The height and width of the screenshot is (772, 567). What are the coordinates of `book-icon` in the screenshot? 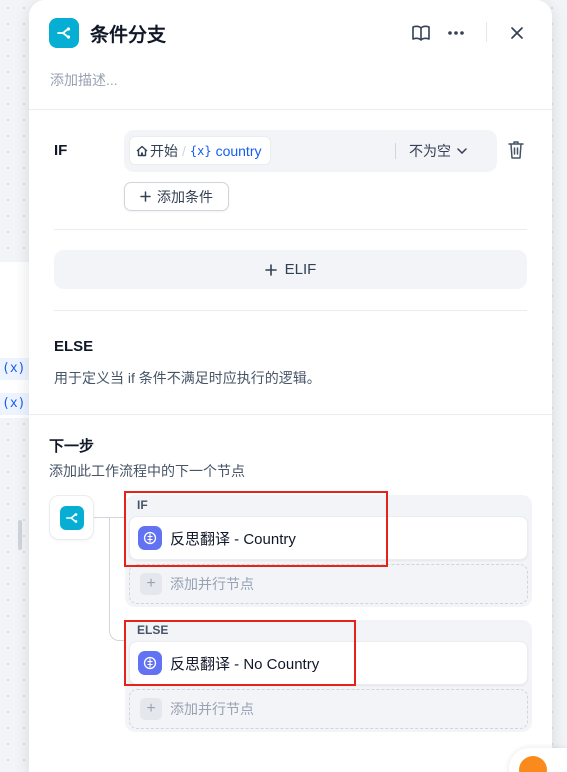 It's located at (421, 33).